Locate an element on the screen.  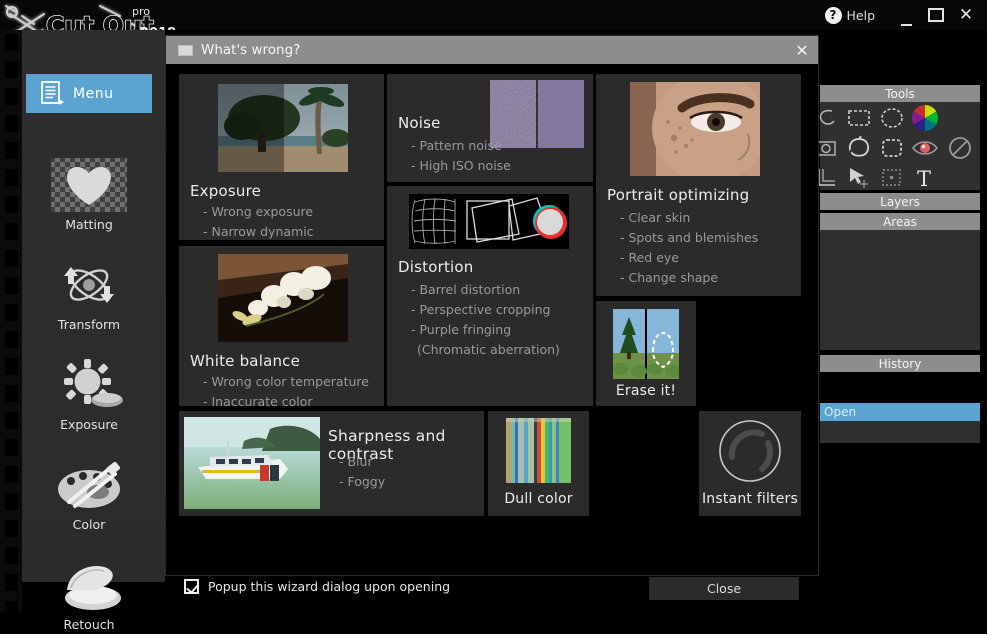
red-eye-tool-icon is located at coordinates (925, 148).